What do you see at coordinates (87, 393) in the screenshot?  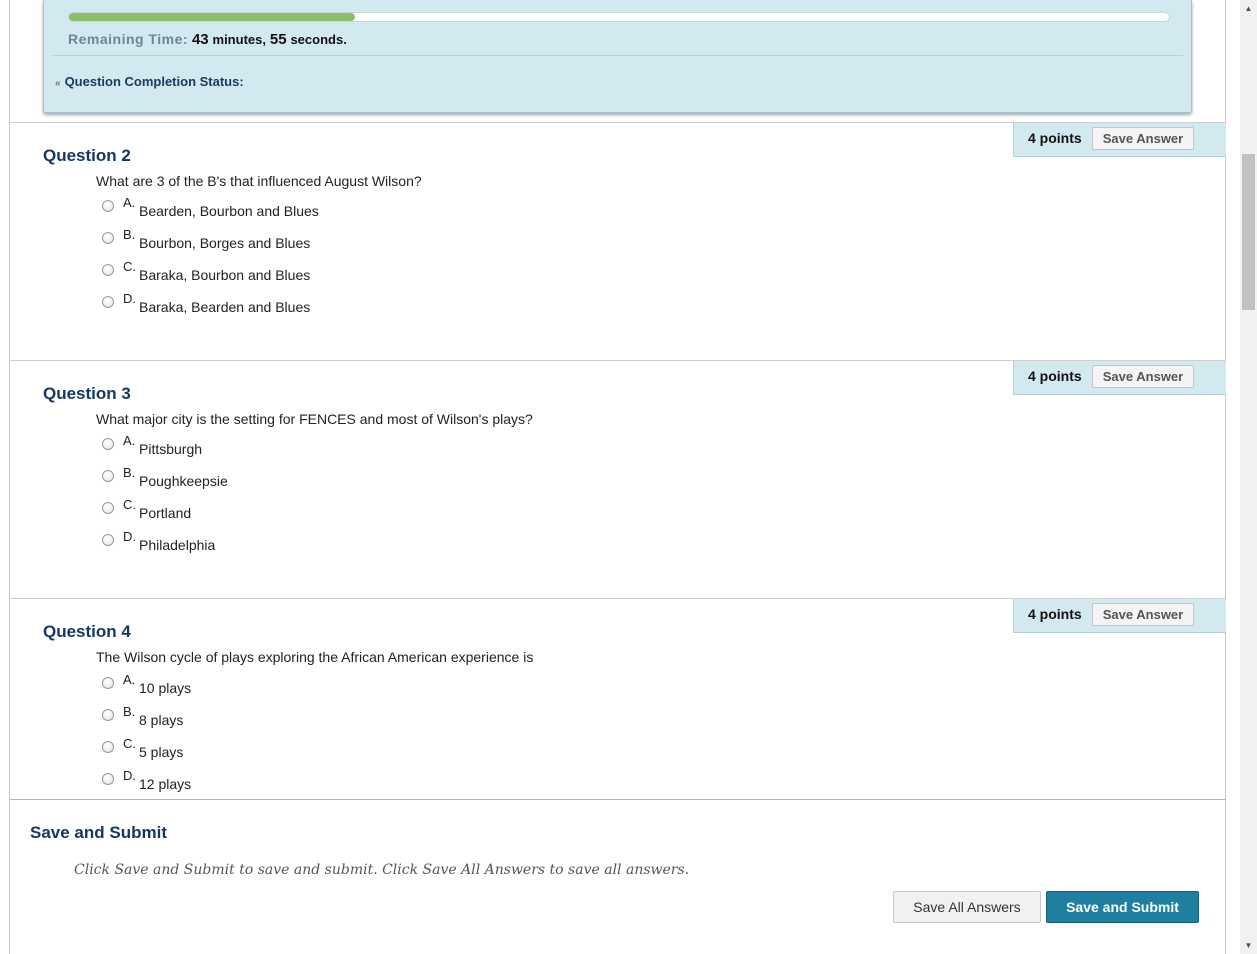 I see `question-title: Question 3` at bounding box center [87, 393].